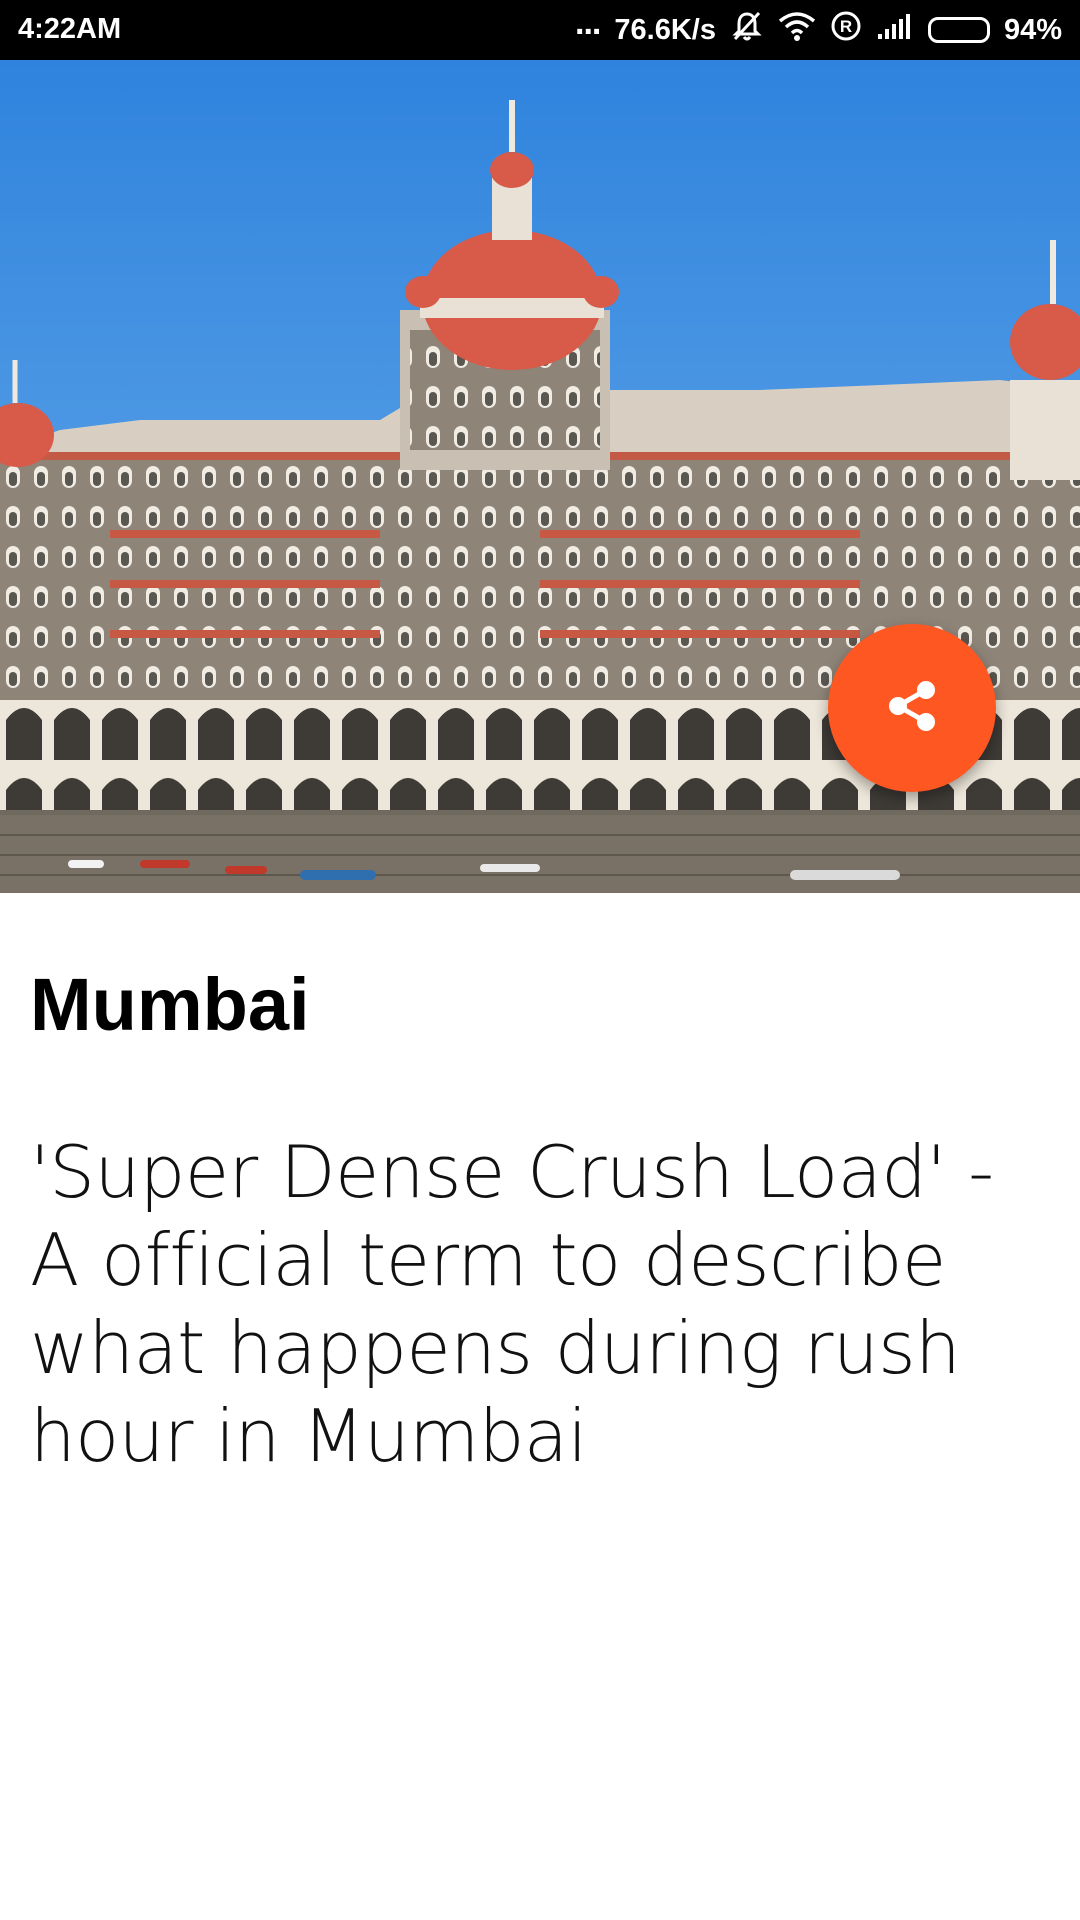 This screenshot has height=1920, width=1080. What do you see at coordinates (540, 30) in the screenshot?
I see `status-bar: 4:22AM ... 76.6K/s R 94%` at bounding box center [540, 30].